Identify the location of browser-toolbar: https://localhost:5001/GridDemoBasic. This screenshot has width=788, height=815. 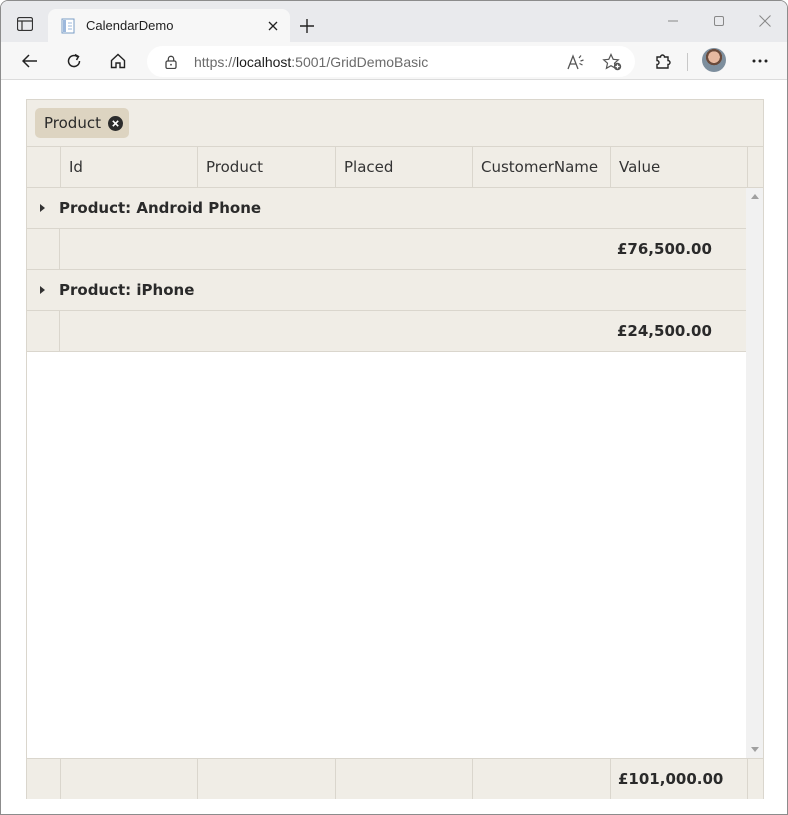
(394, 61).